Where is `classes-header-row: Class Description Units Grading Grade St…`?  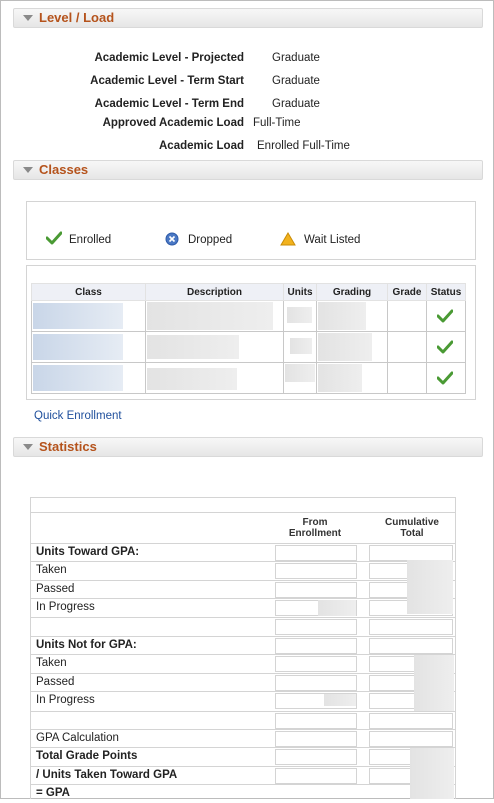 classes-header-row: Class Description Units Grading Grade St… is located at coordinates (248, 292).